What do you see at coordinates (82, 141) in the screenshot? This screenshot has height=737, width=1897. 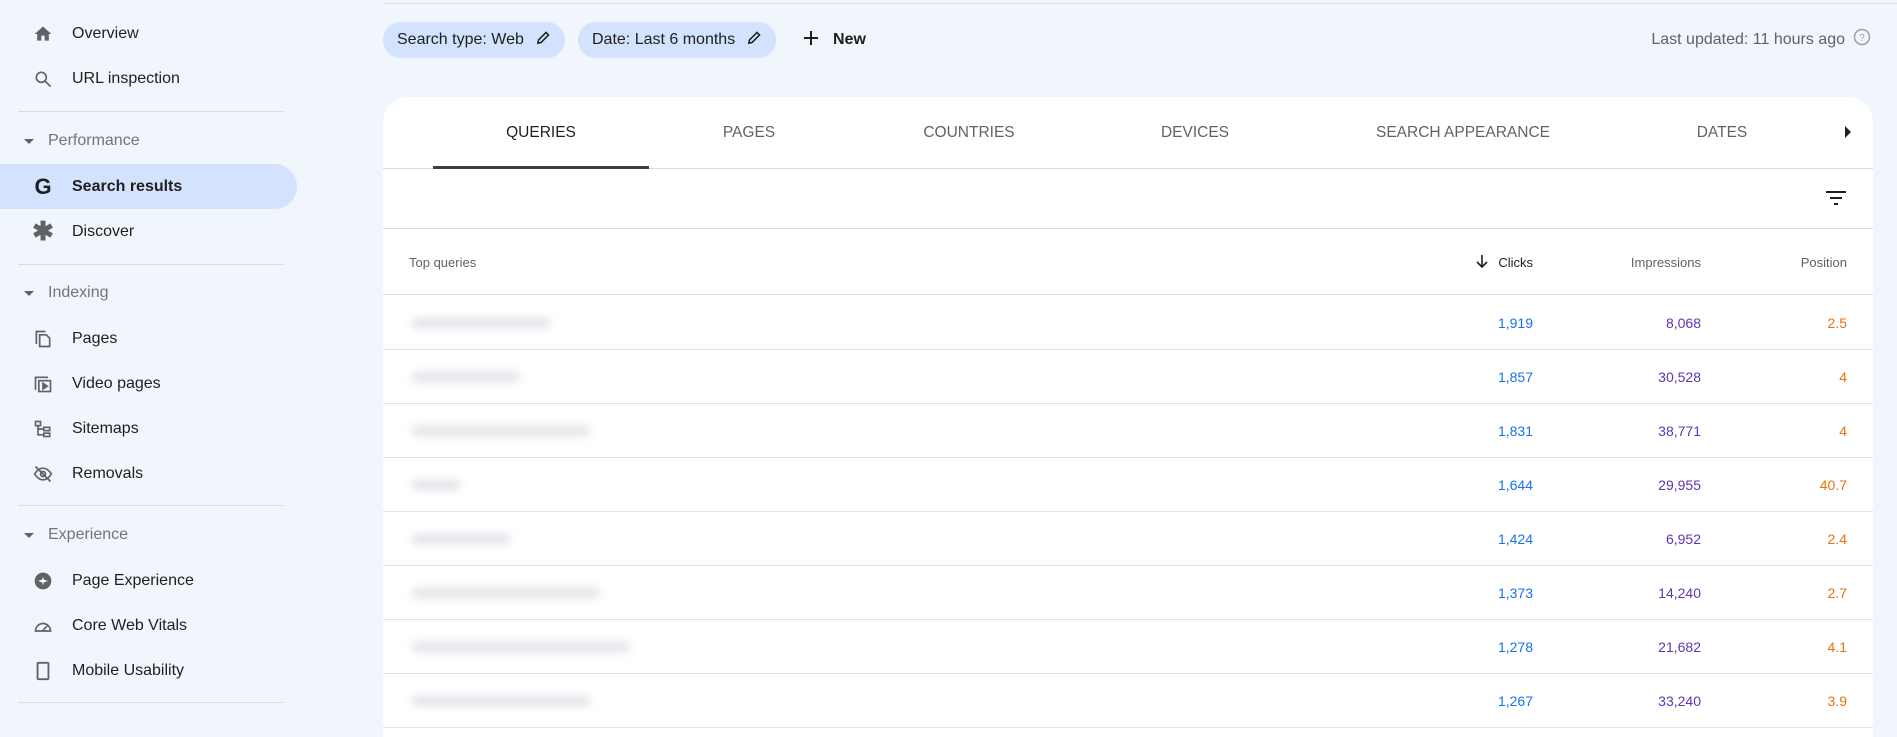 I see `section-performance: Performance` at bounding box center [82, 141].